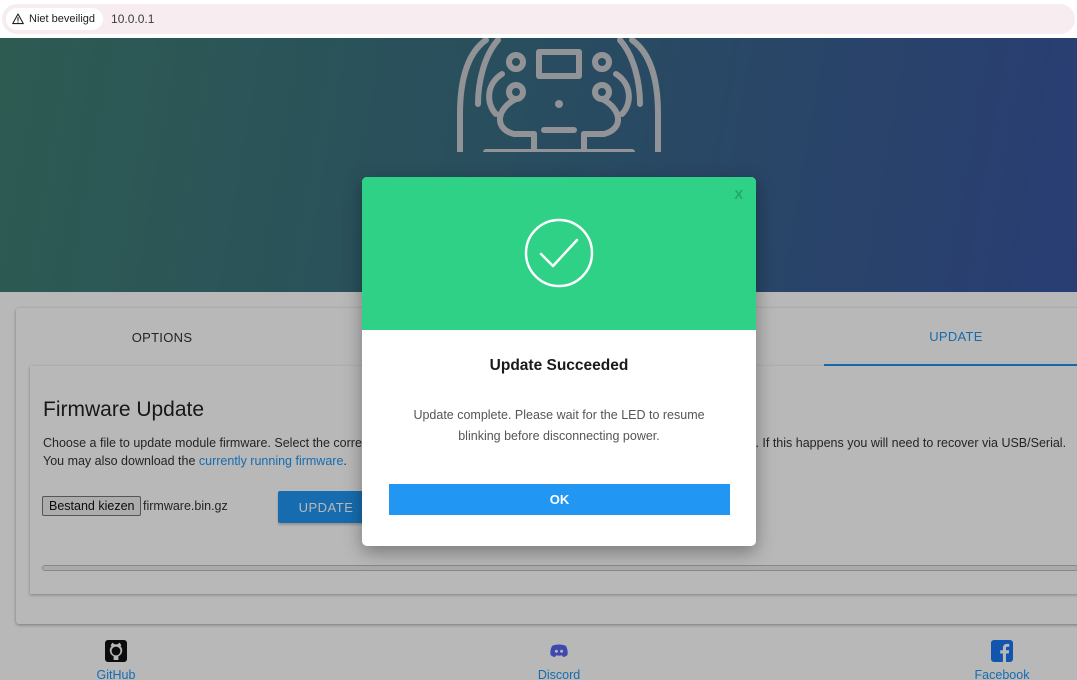 The width and height of the screenshot is (1077, 680). Describe the element at coordinates (62, 19) in the screenshot. I see `security-label: Niet beveiligd` at that location.